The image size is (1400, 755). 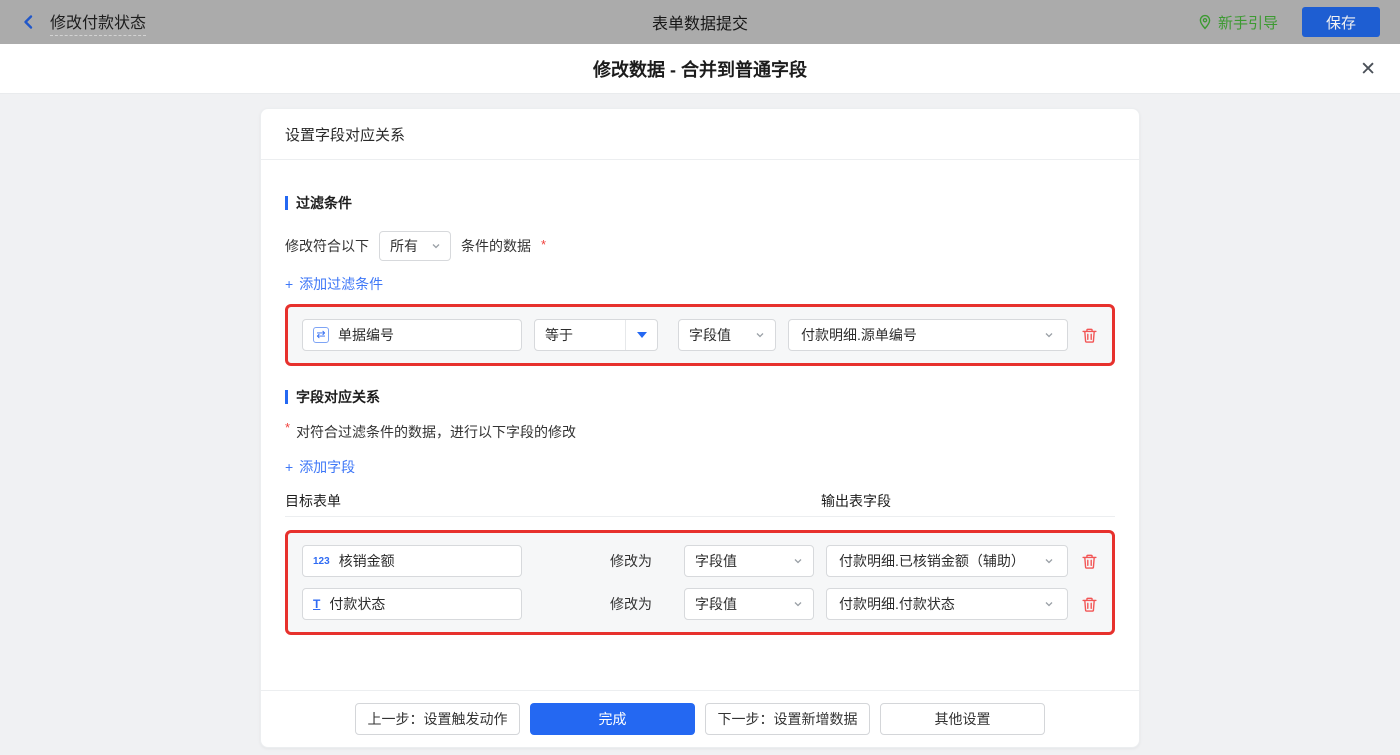 I want to click on guide-label: 新手引导, so click(x=1247, y=23).